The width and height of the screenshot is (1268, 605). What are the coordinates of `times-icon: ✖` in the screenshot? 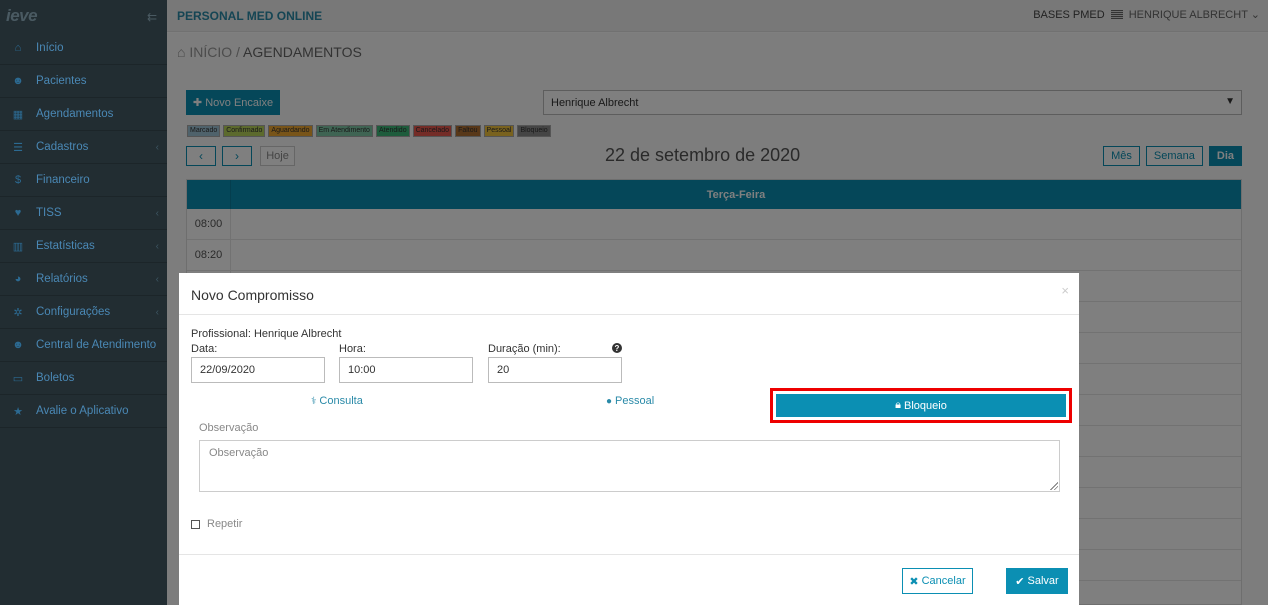 It's located at (914, 581).